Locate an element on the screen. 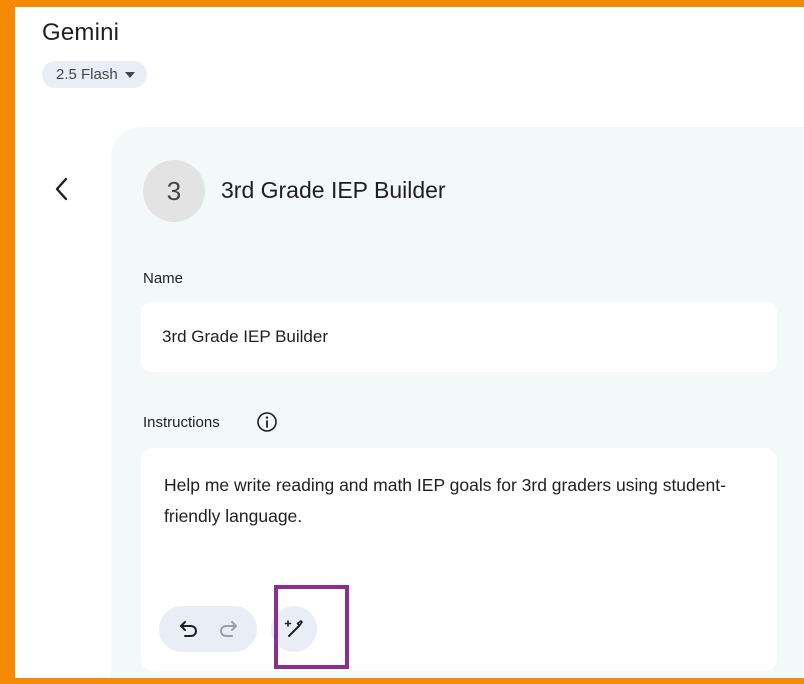 This screenshot has width=804, height=684. gem-avatar: 3 is located at coordinates (174, 191).